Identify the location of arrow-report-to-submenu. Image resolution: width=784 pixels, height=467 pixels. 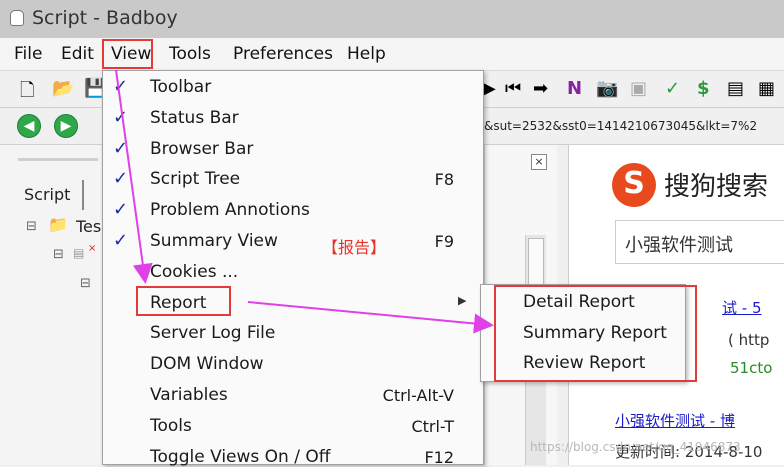
(370, 317).